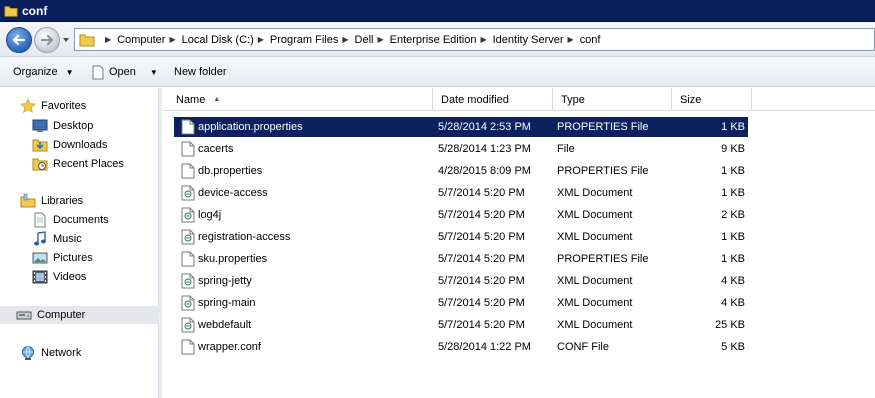  Describe the element at coordinates (35, 72) in the screenshot. I see `organize-label: Organize` at that location.